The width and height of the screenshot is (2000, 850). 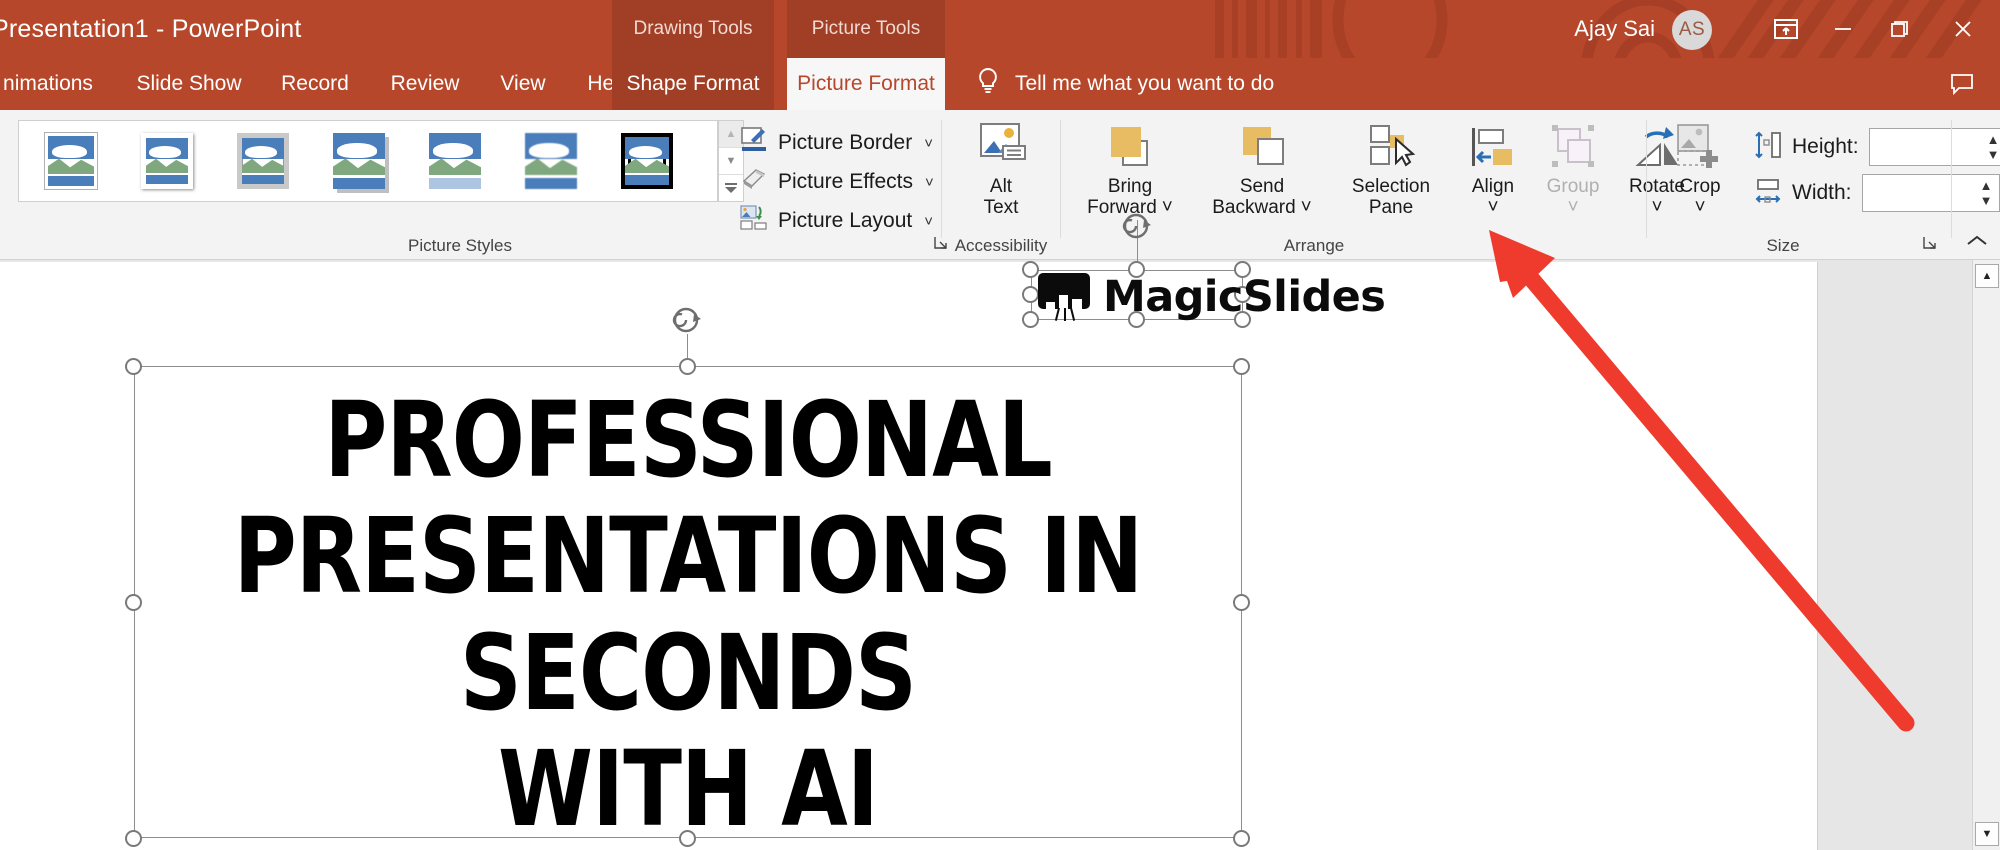 I want to click on picture-style-metal-frame, so click(x=263, y=161).